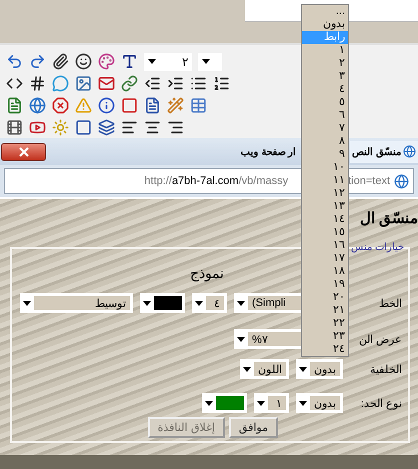 This screenshot has width=418, height=469. Describe the element at coordinates (369, 181) in the screenshot. I see `url-text: tion=text` at that location.